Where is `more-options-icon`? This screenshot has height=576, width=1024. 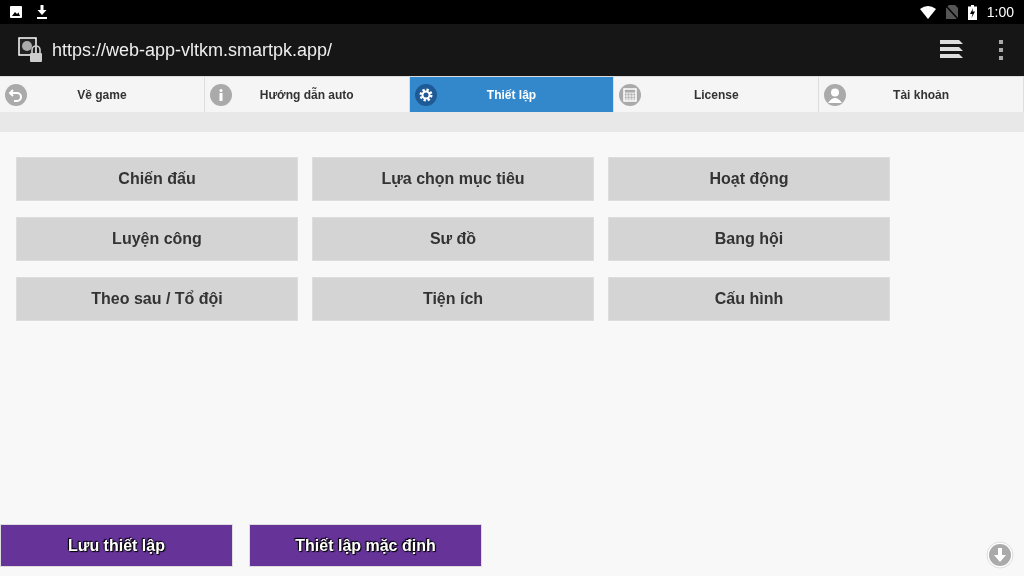
more-options-icon is located at coordinates (1001, 50).